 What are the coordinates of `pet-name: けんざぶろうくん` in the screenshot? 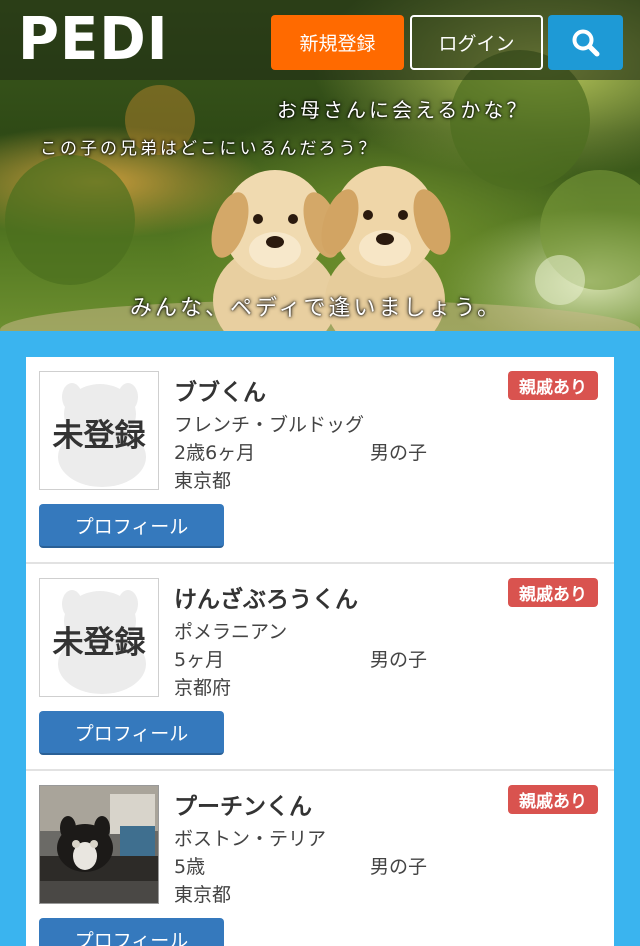 It's located at (266, 597).